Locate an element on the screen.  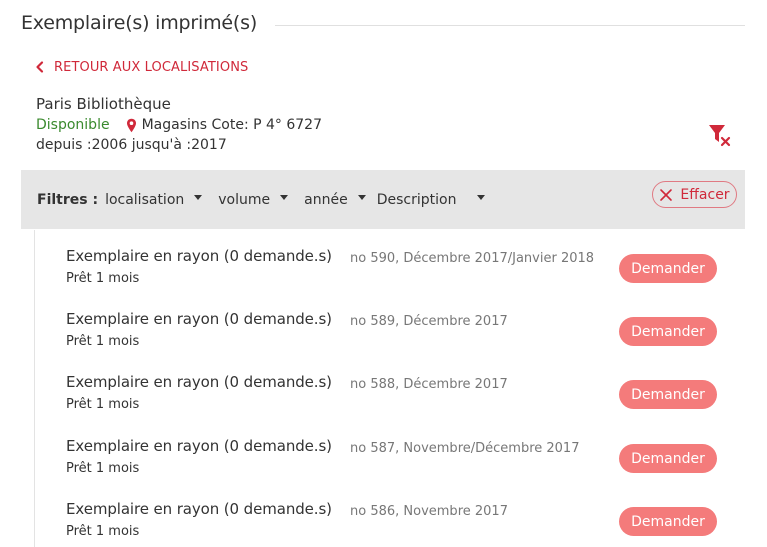
issue-description: no 586, Novembre 2017 is located at coordinates (429, 511).